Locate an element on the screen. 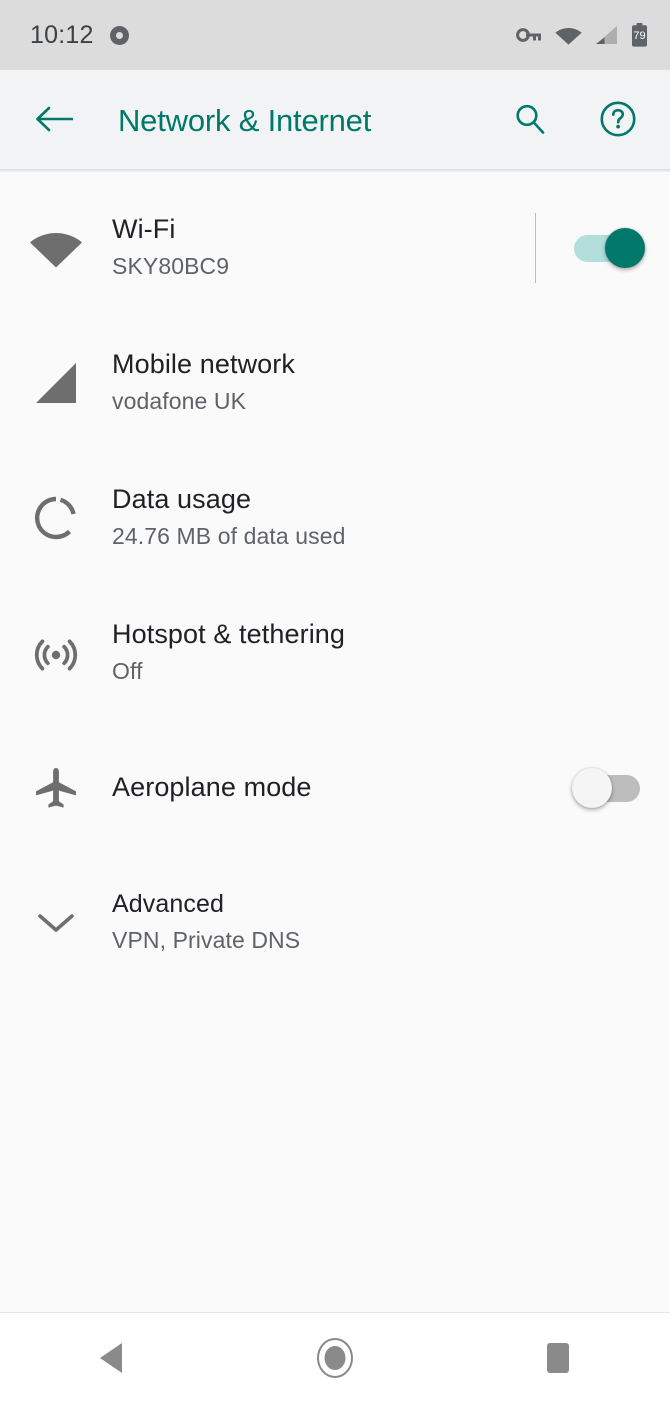  status-bar-clock: 10:12 is located at coordinates (62, 34).